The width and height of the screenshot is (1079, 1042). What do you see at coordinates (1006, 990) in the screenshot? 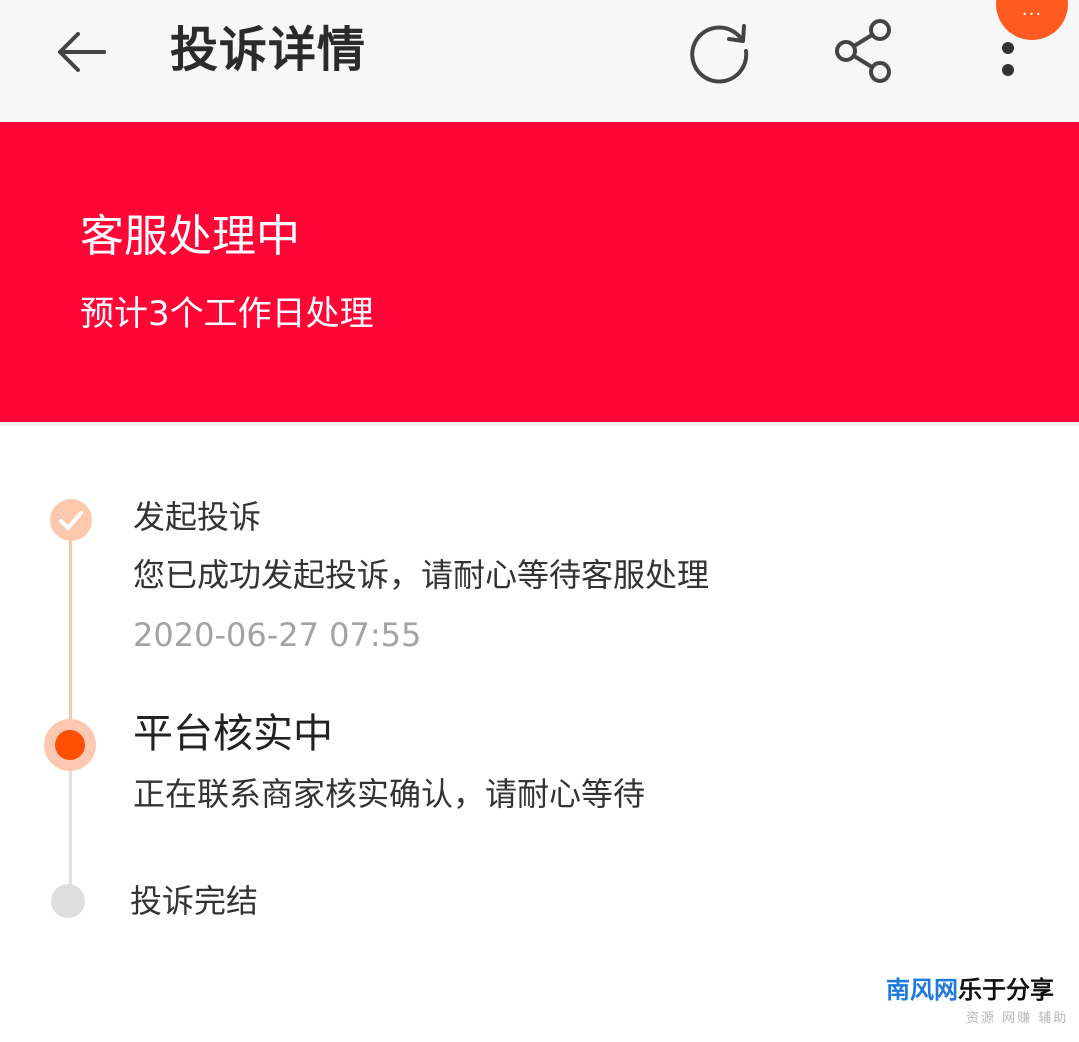
I see `watermark-brand-black: 乐于分享` at bounding box center [1006, 990].